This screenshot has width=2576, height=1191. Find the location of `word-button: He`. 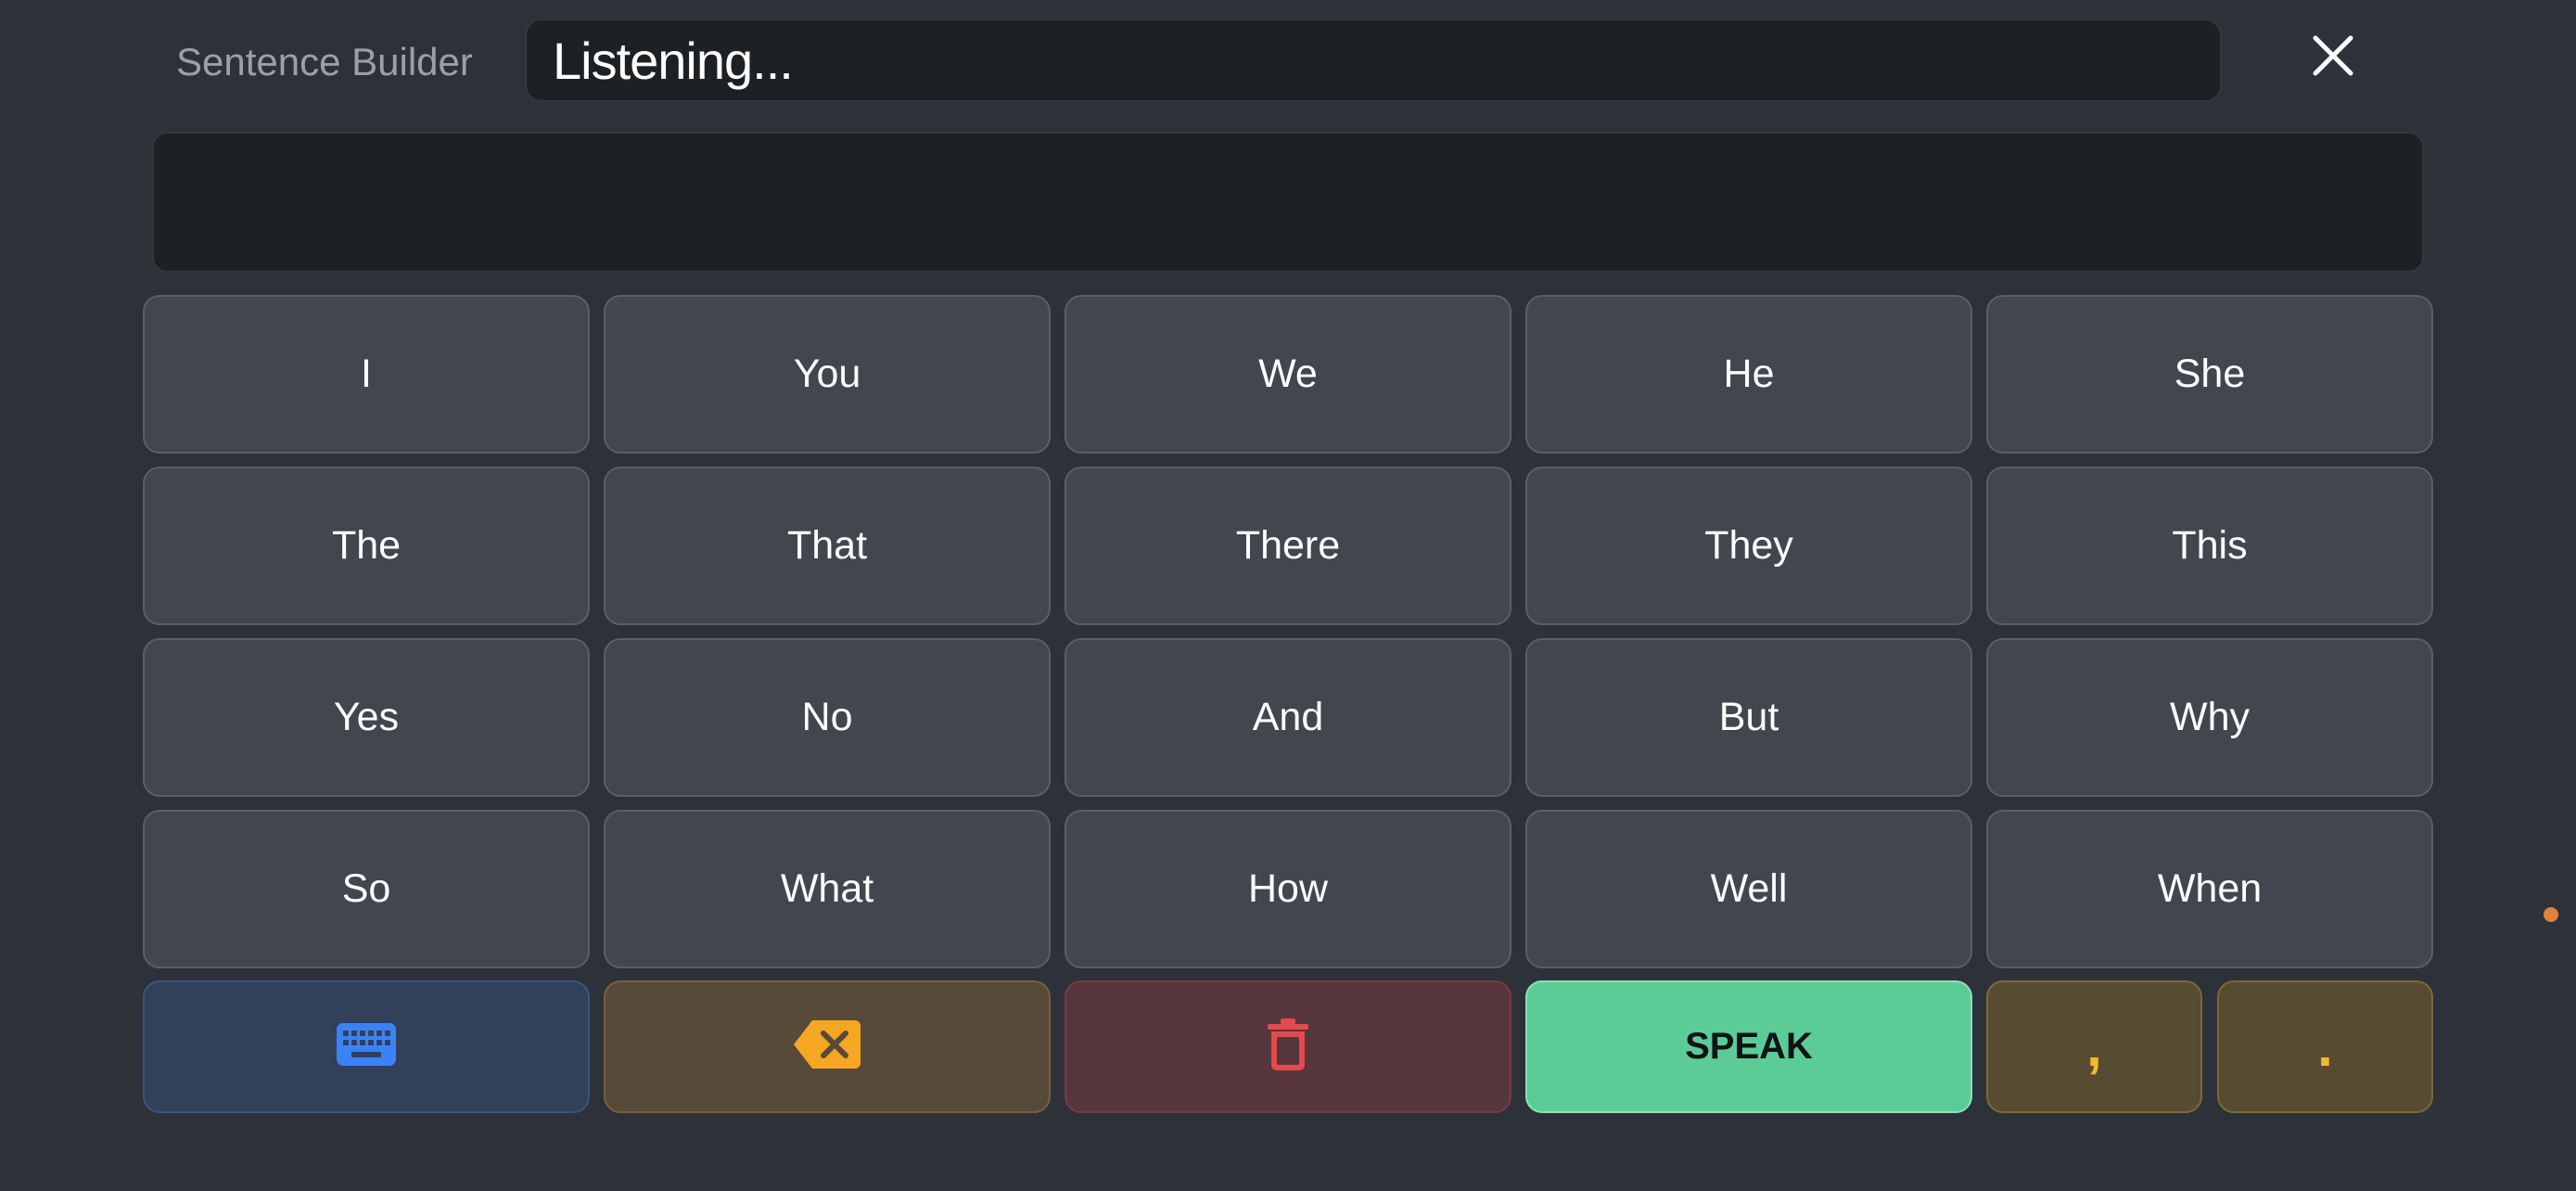

word-button: He is located at coordinates (1748, 374).